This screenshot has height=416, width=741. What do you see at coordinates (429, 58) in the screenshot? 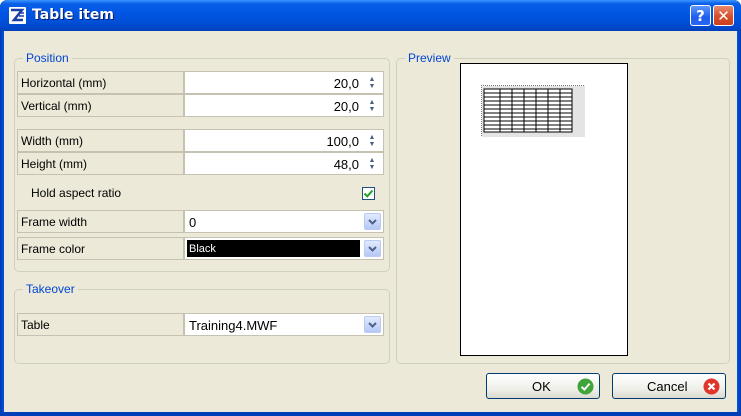
I see `preview-legend: Preview` at bounding box center [429, 58].